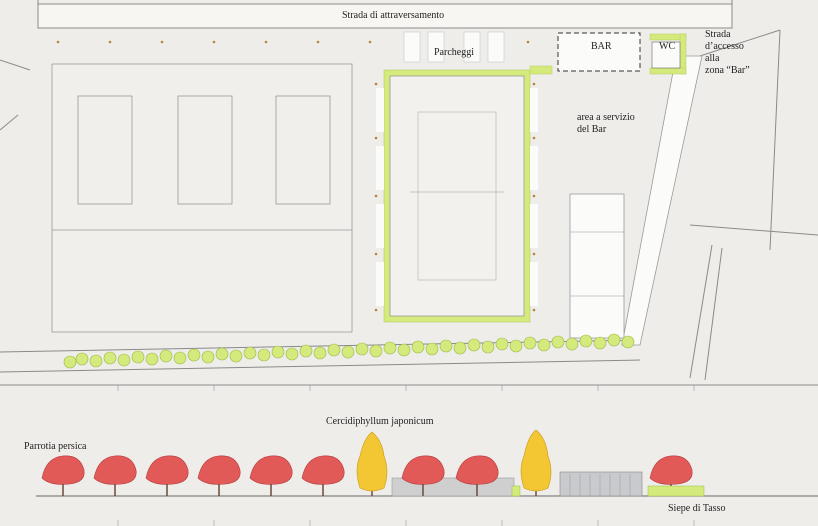 The image size is (818, 526). Describe the element at coordinates (662, 200) in the screenshot. I see `access-road` at that location.